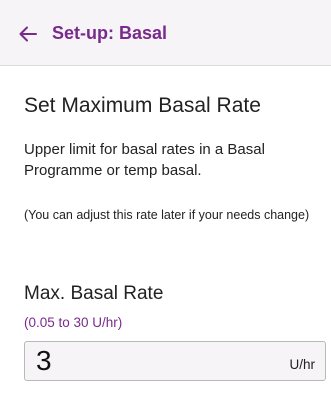  Describe the element at coordinates (73, 322) in the screenshot. I see `max-basal-rate-range: (0.05 to 30 U/hr)` at that location.